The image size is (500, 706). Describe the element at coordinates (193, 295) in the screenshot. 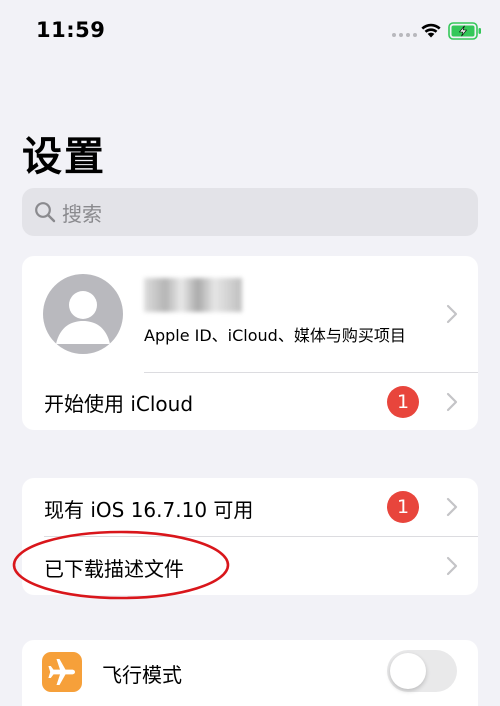

I see `account-name-redacted` at that location.